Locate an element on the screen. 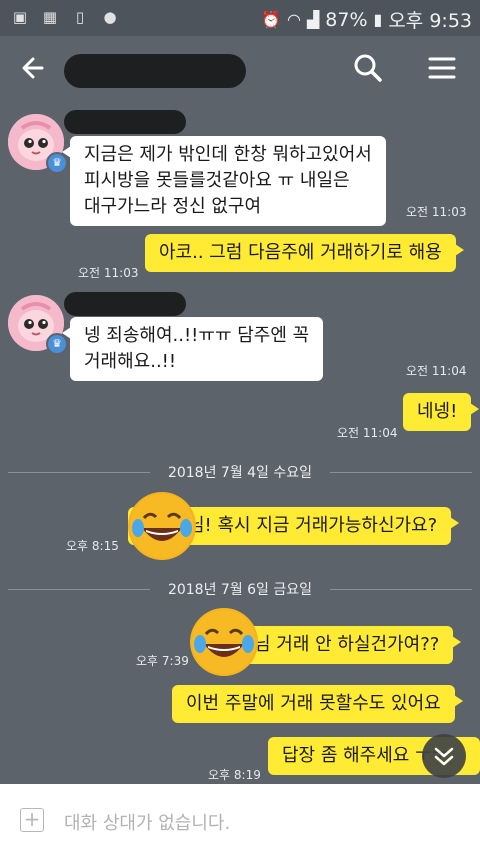 The height and width of the screenshot is (853, 480). status-time: 오후 9:53 is located at coordinates (430, 21).